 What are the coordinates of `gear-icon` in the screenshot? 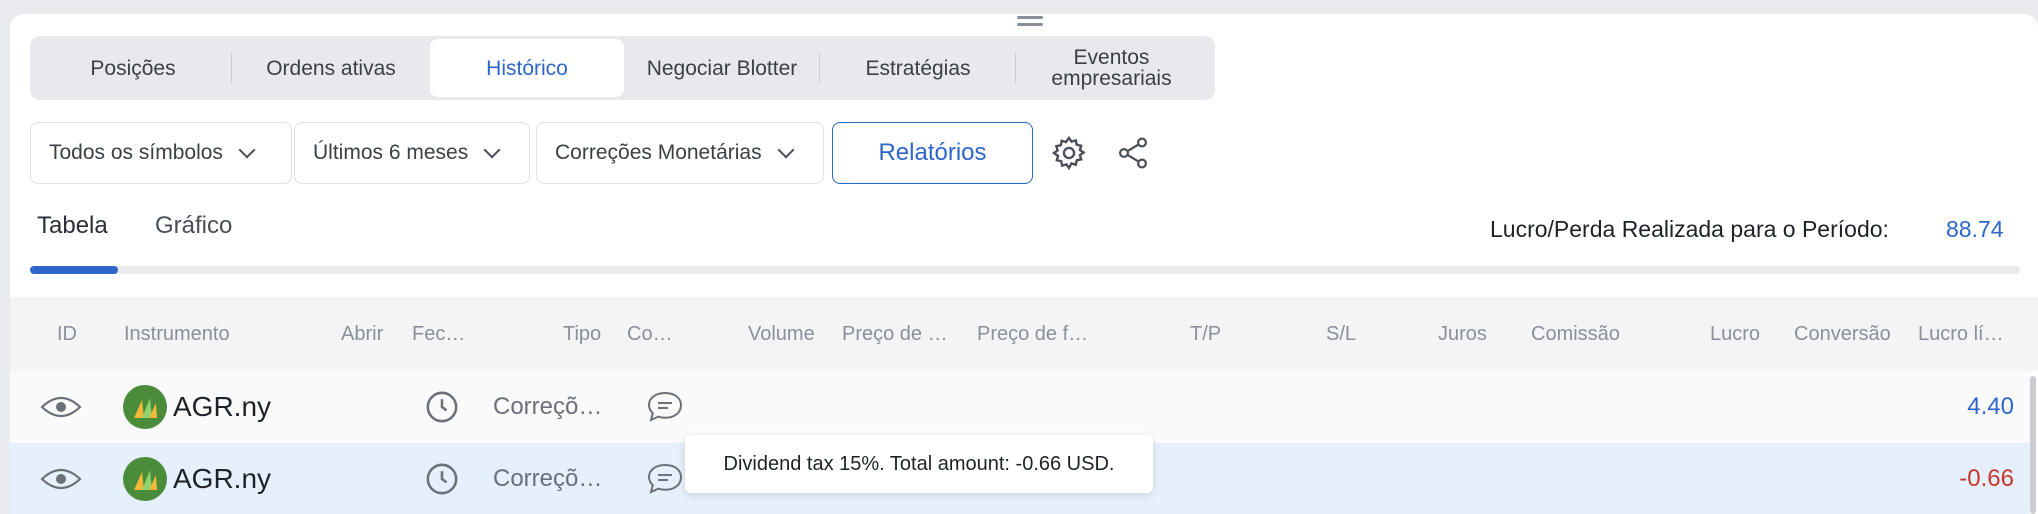 It's located at (1069, 153).